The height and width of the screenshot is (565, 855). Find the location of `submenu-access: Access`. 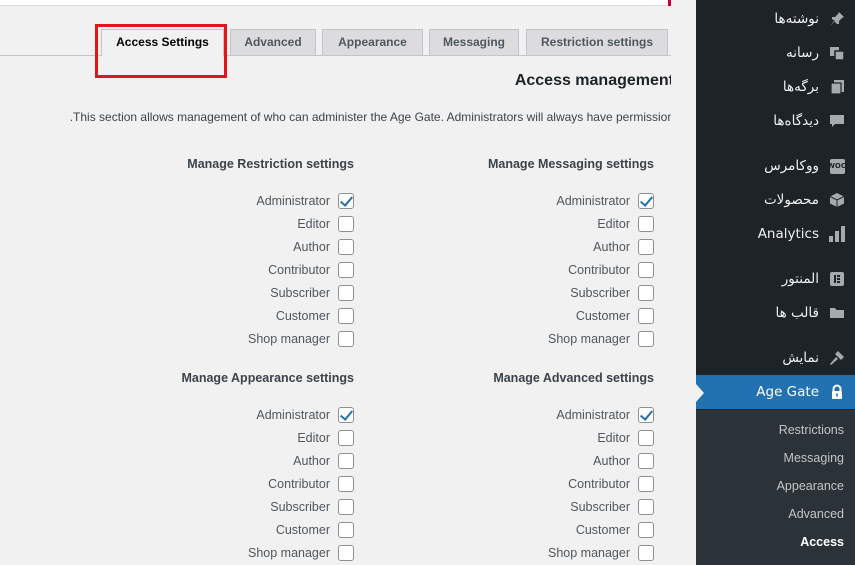

submenu-access: Access is located at coordinates (822, 542).